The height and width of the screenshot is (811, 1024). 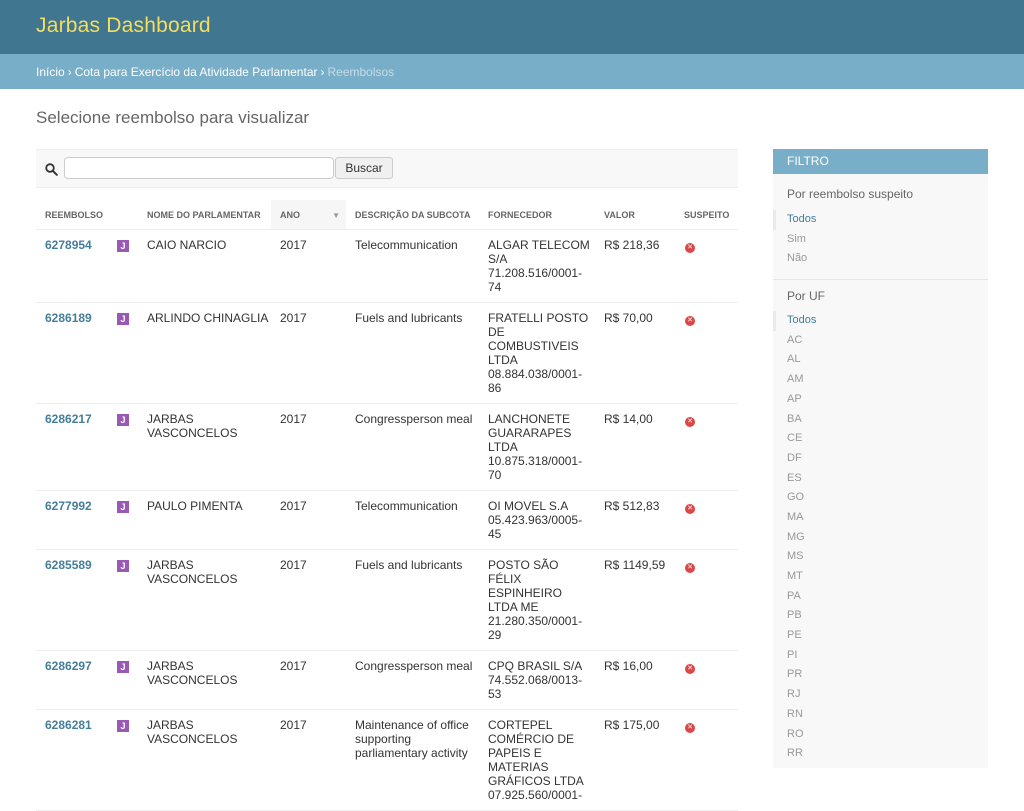 I want to click on reembolso-cell: 6286189, so click(x=73, y=353).